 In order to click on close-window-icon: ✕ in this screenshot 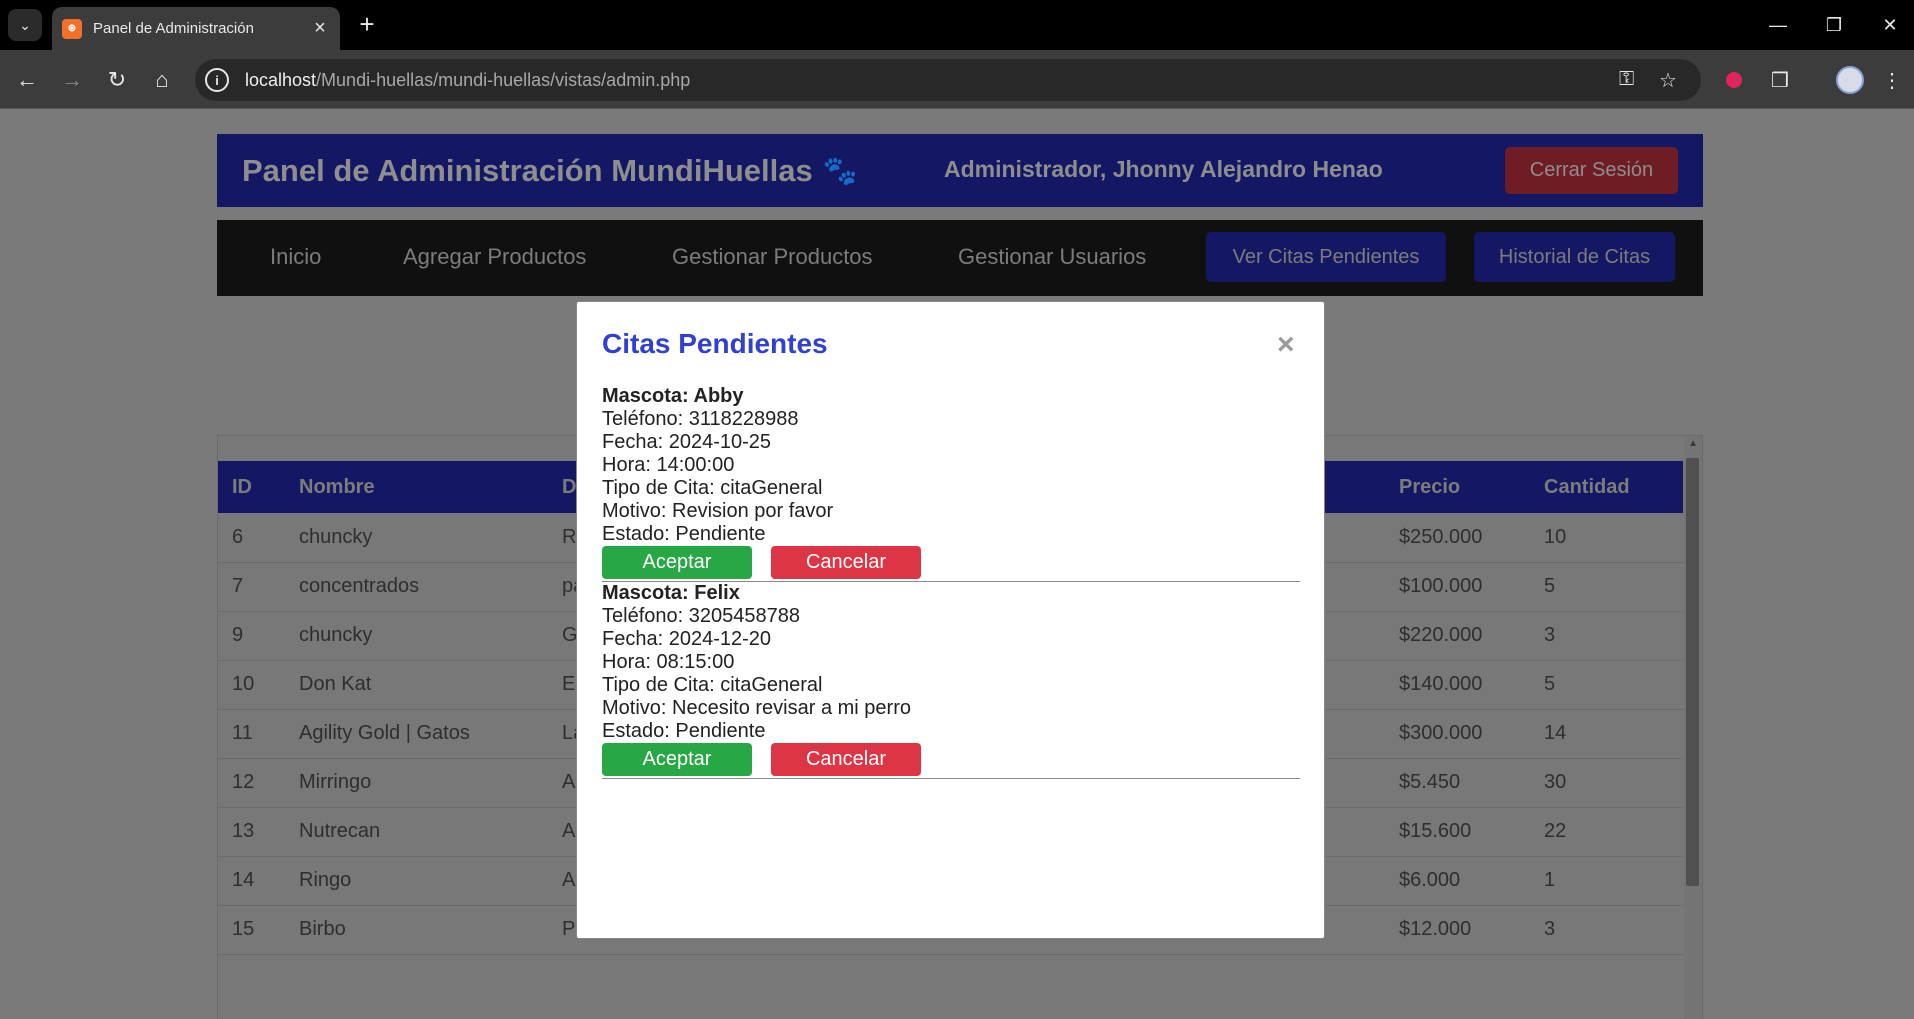, I will do `click(1888, 25)`.